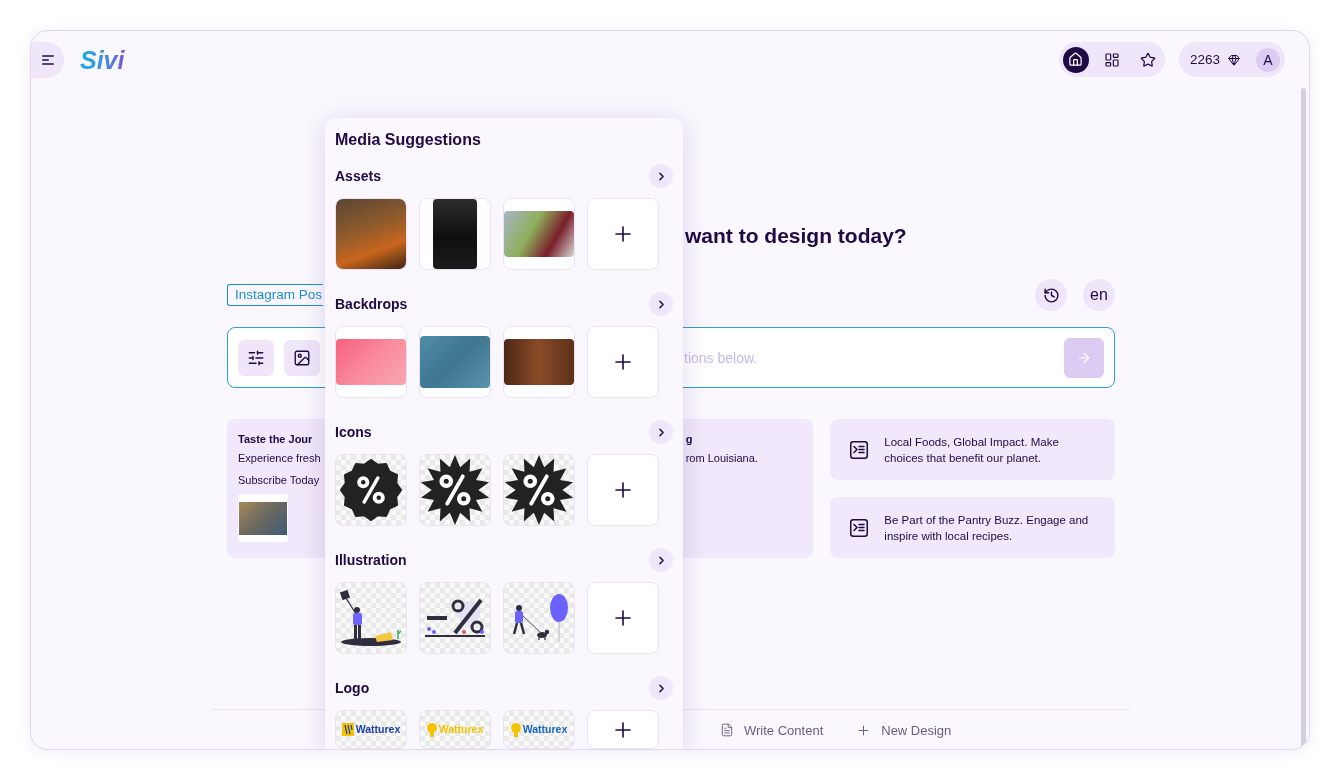 This screenshot has width=1340, height=780. Describe the element at coordinates (1099, 295) in the screenshot. I see `language-button: en` at that location.